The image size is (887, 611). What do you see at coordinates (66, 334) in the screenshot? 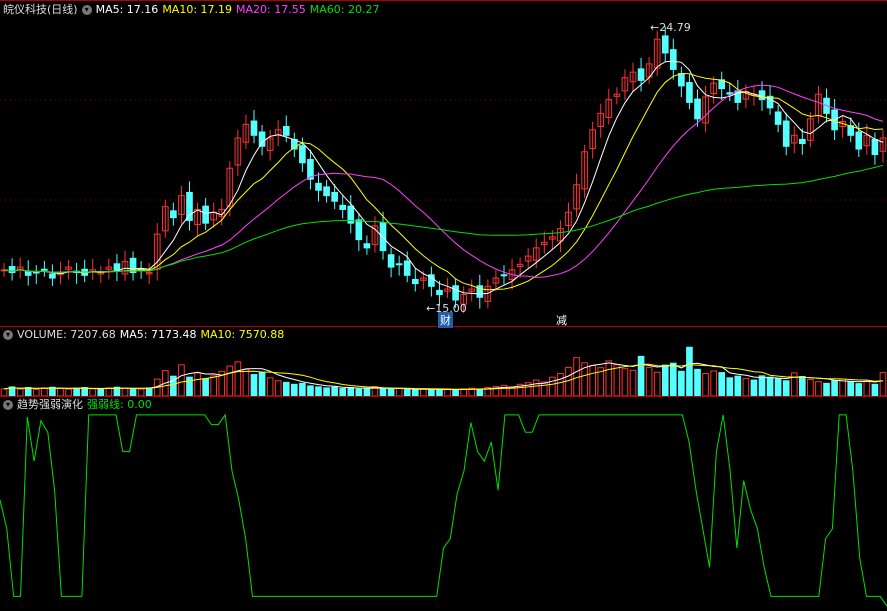
I see `volume-label: VOLUME: 7207.68` at bounding box center [66, 334].